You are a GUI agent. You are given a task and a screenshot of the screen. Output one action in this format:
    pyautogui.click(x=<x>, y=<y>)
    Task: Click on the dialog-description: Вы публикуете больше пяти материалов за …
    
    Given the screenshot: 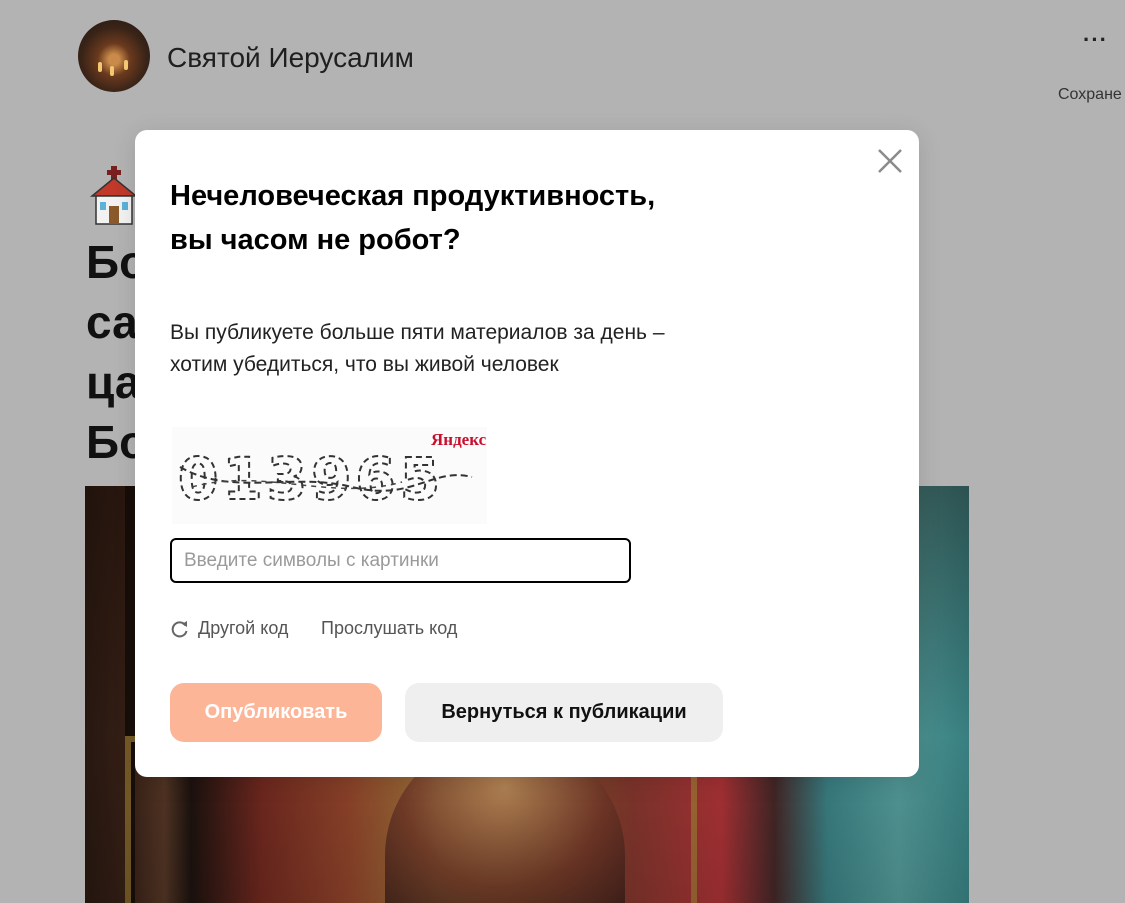 What is the action you would take?
    pyautogui.click(x=417, y=348)
    